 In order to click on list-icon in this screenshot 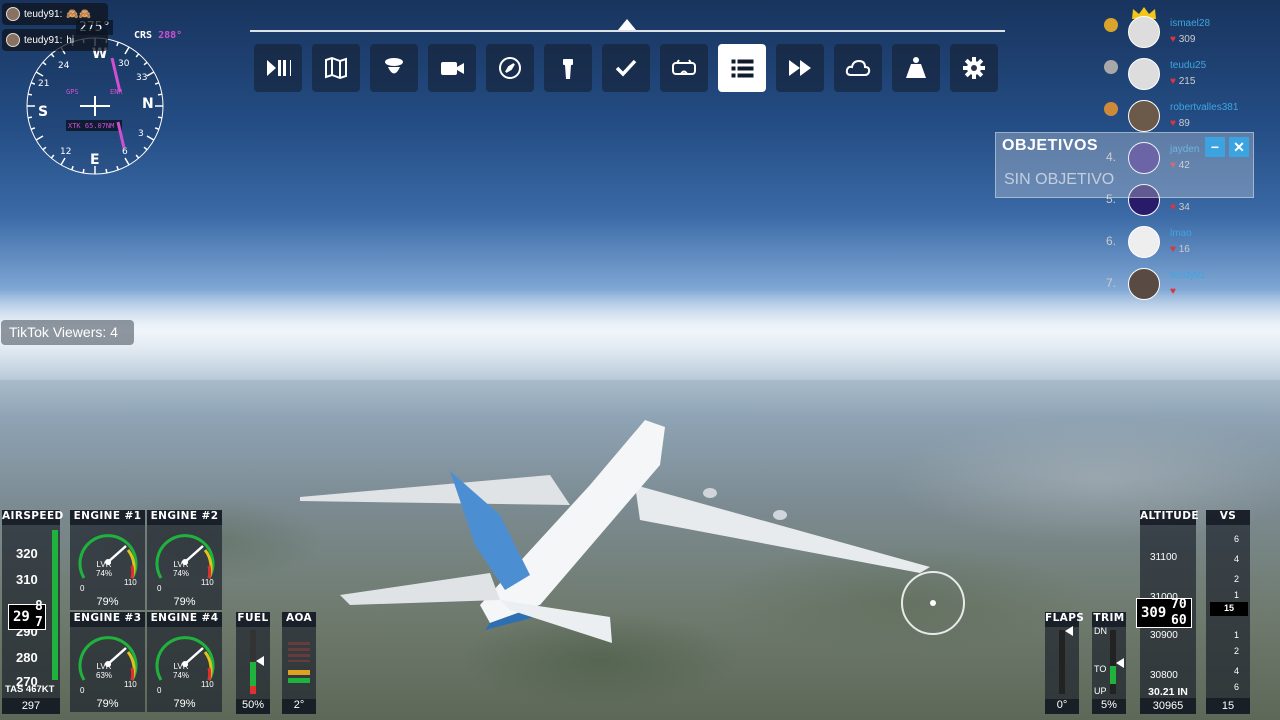, I will do `click(742, 68)`.